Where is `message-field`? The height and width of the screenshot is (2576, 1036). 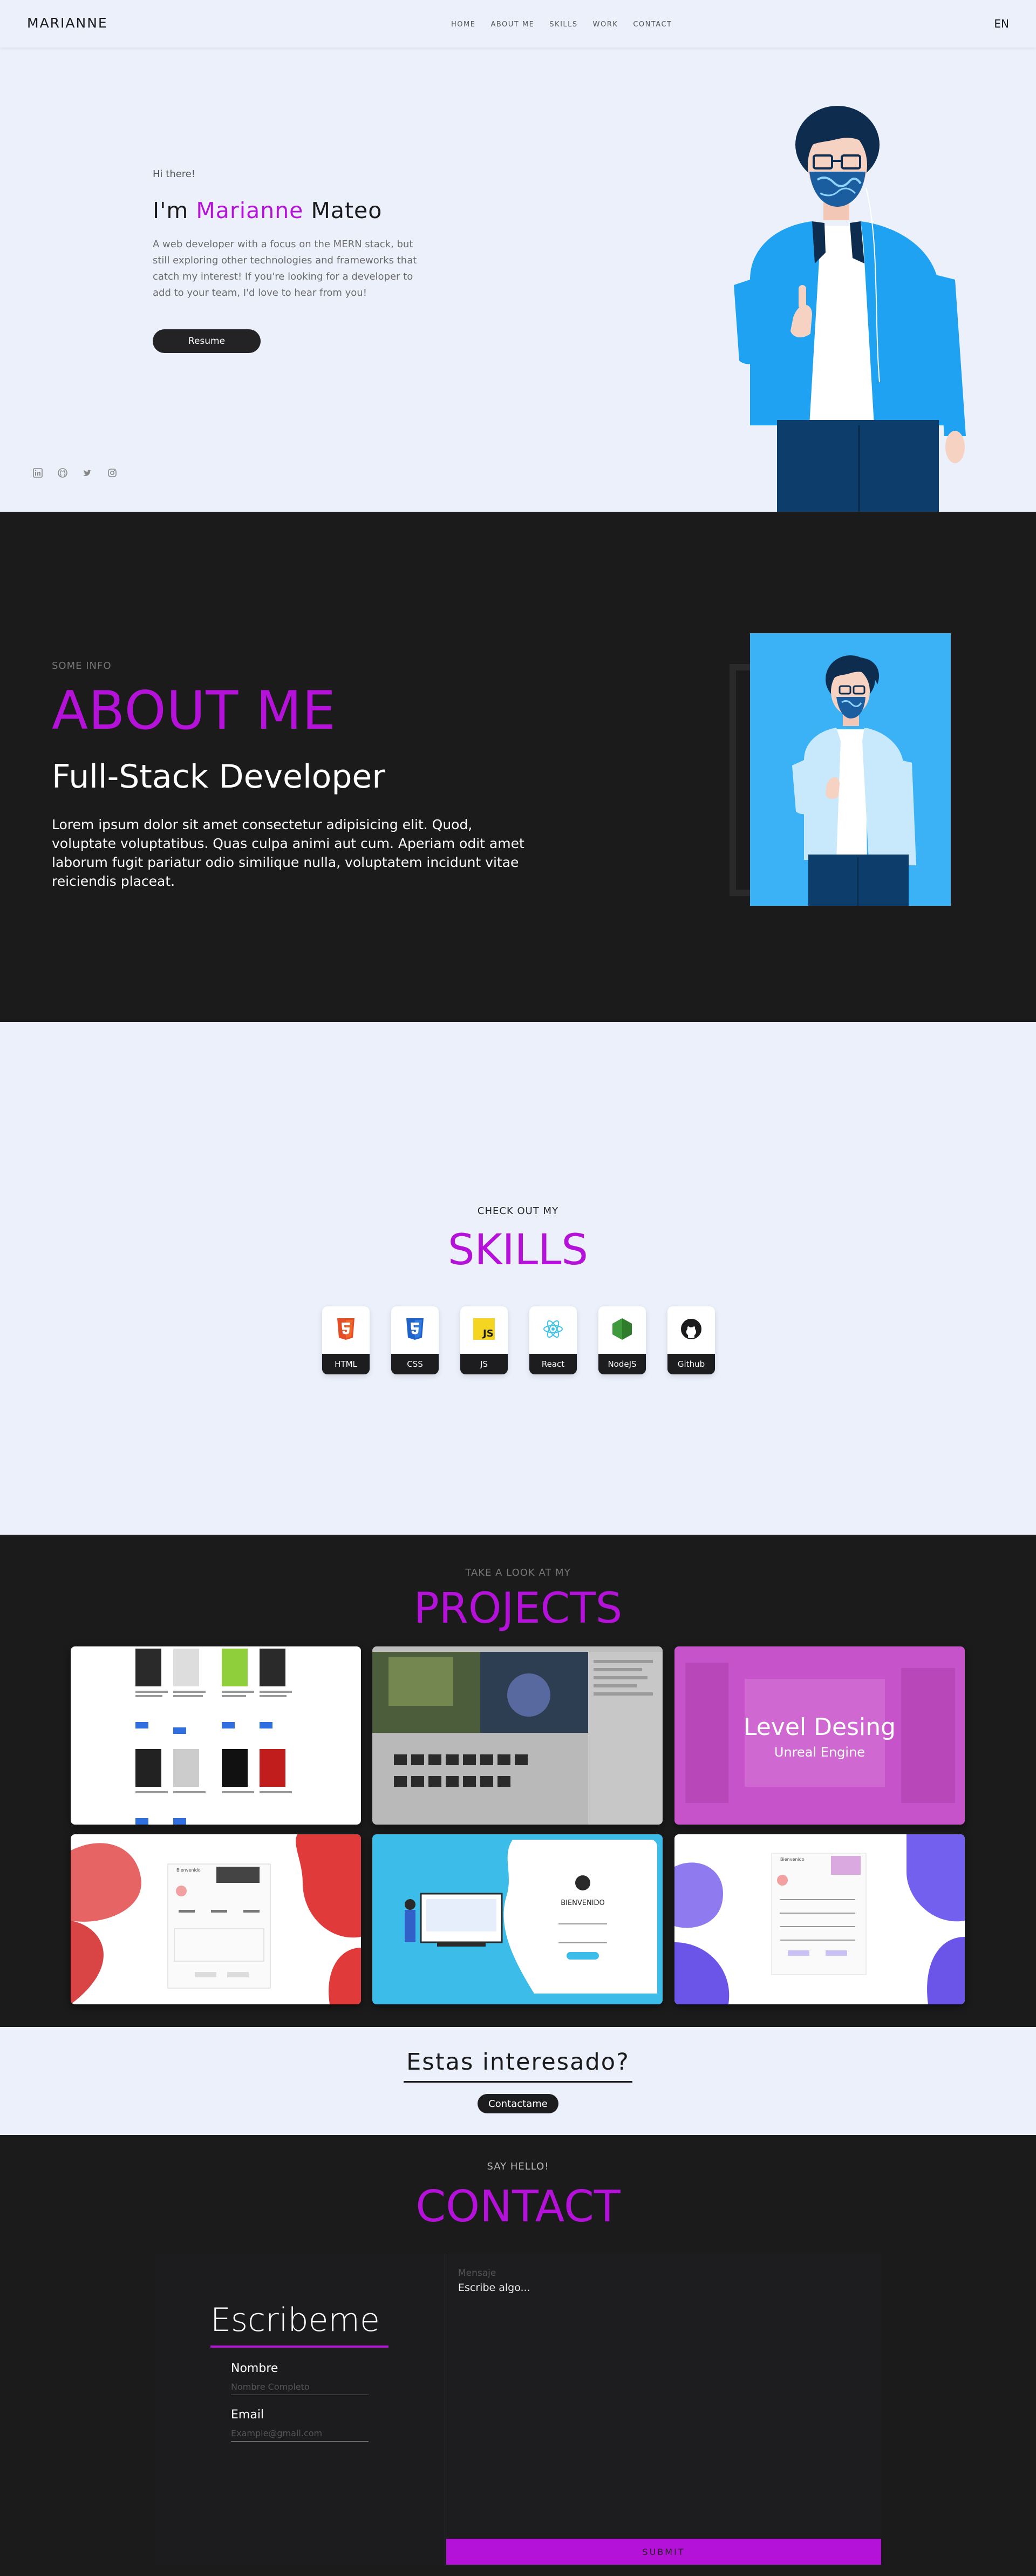 message-field is located at coordinates (663, 2373).